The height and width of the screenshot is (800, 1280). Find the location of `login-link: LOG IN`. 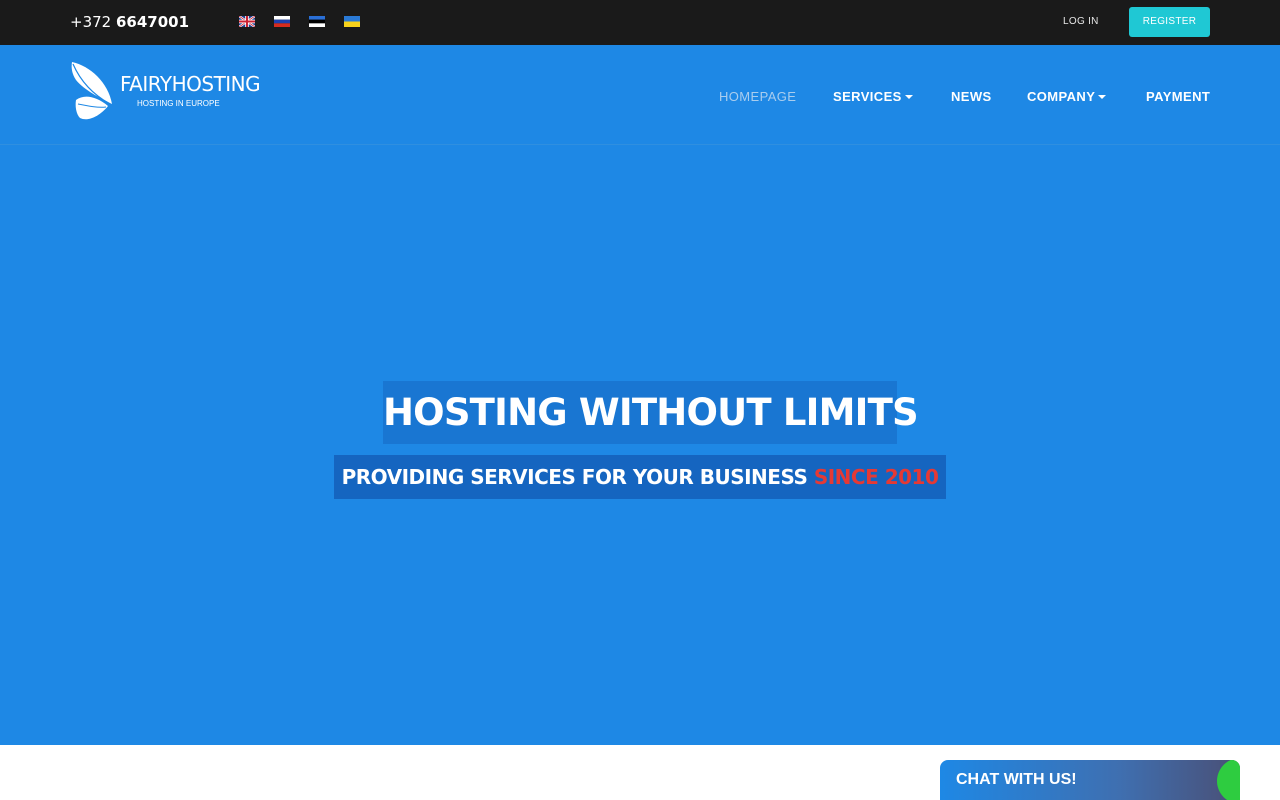

login-link: LOG IN is located at coordinates (1081, 22).